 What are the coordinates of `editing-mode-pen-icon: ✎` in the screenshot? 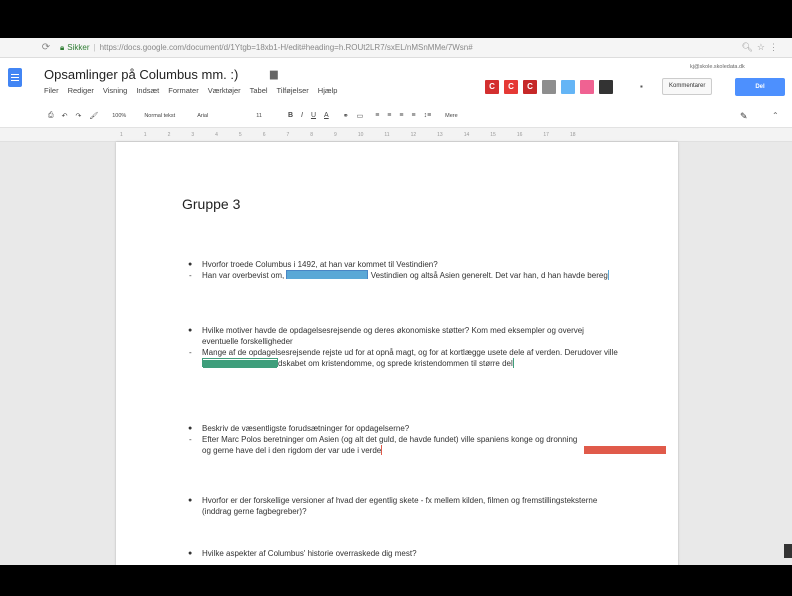 It's located at (744, 116).